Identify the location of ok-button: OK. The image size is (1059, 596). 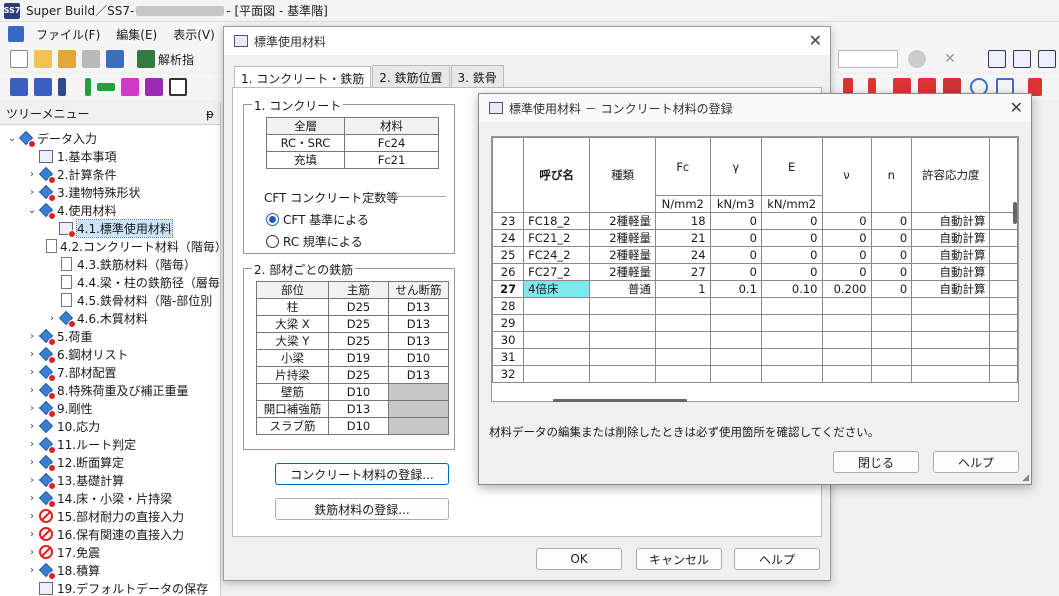
(579, 559).